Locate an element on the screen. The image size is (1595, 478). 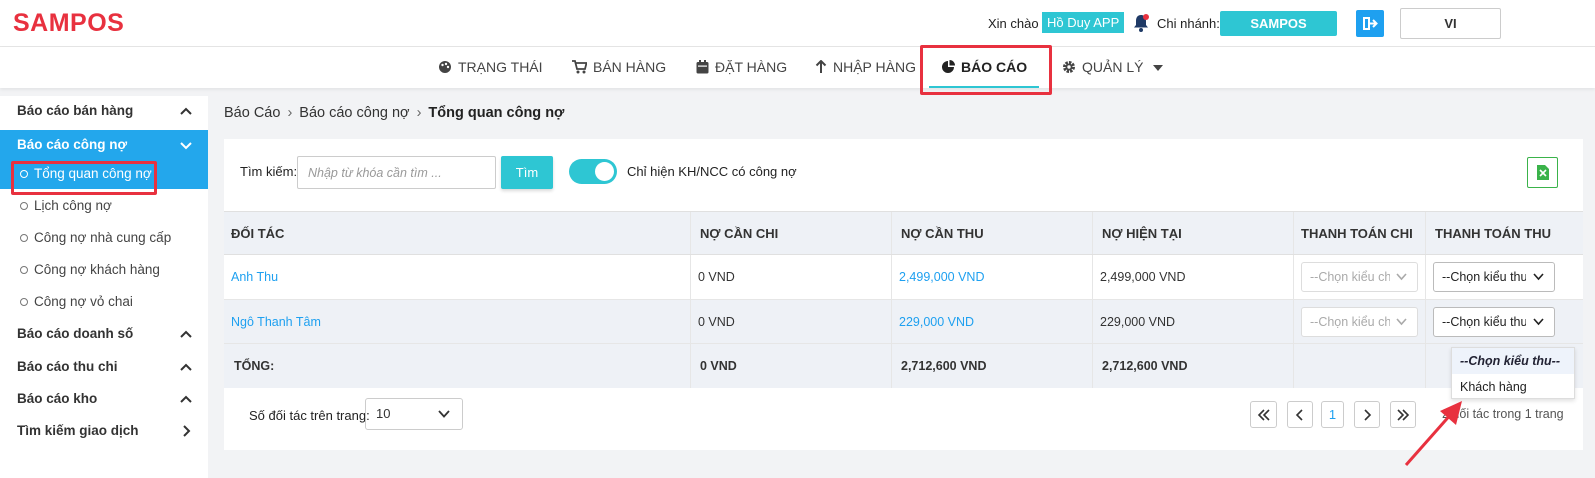
per-page-label: Số đối tác trên trang: is located at coordinates (309, 415).